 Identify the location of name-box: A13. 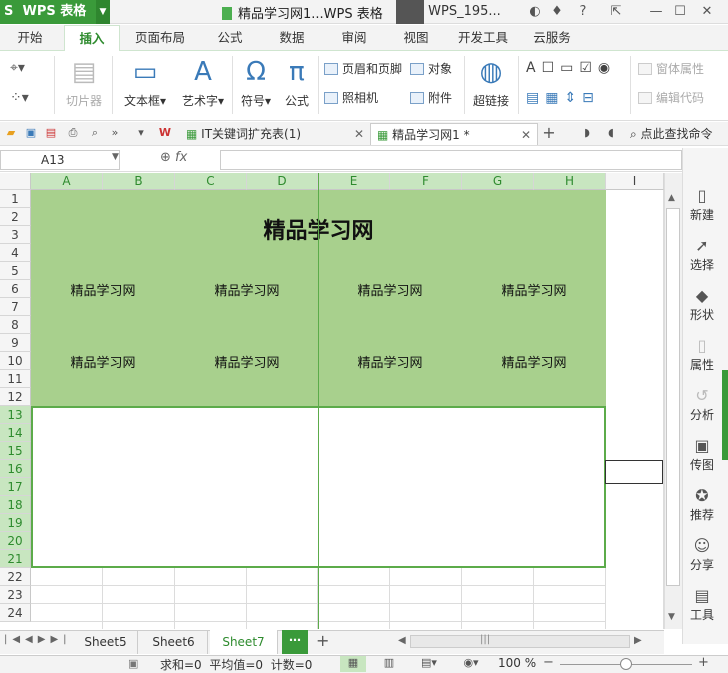
(60, 160).